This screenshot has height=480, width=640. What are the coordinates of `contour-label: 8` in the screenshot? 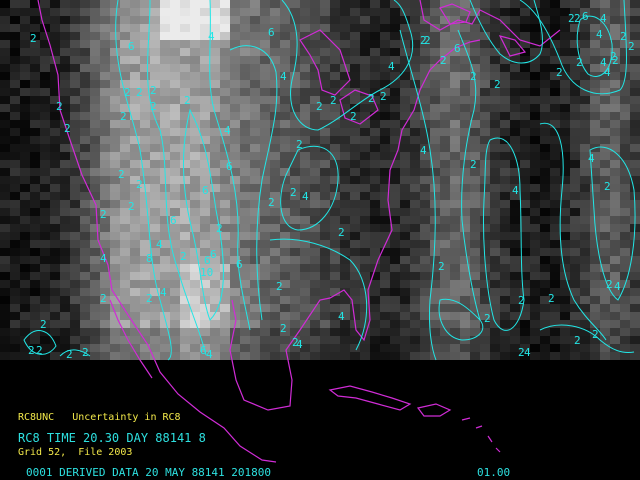 It's located at (149, 258).